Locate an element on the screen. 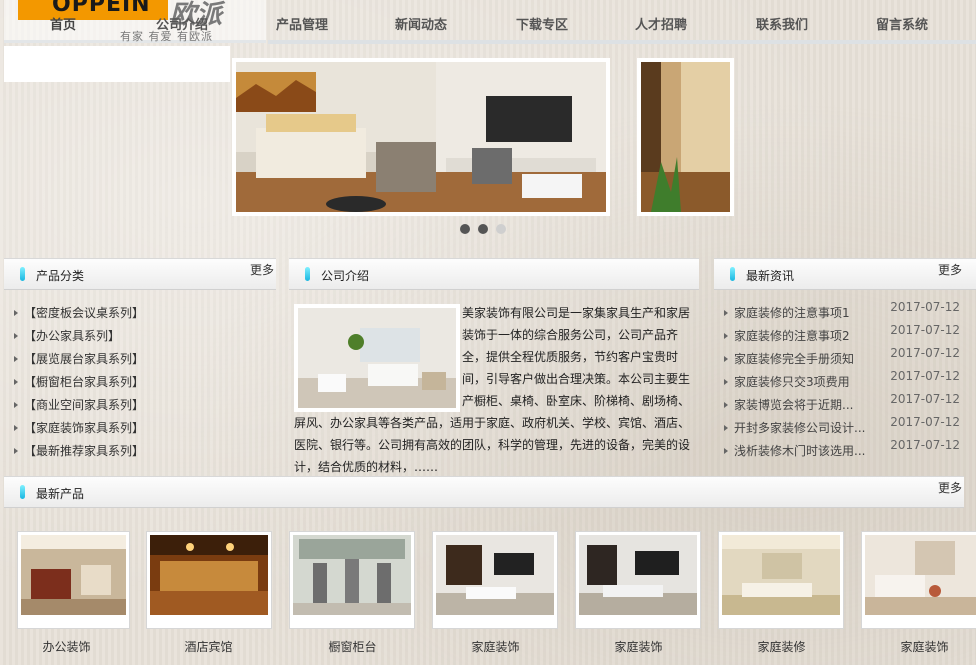  category-item: 【展览展台家具系列】 is located at coordinates (78, 359).